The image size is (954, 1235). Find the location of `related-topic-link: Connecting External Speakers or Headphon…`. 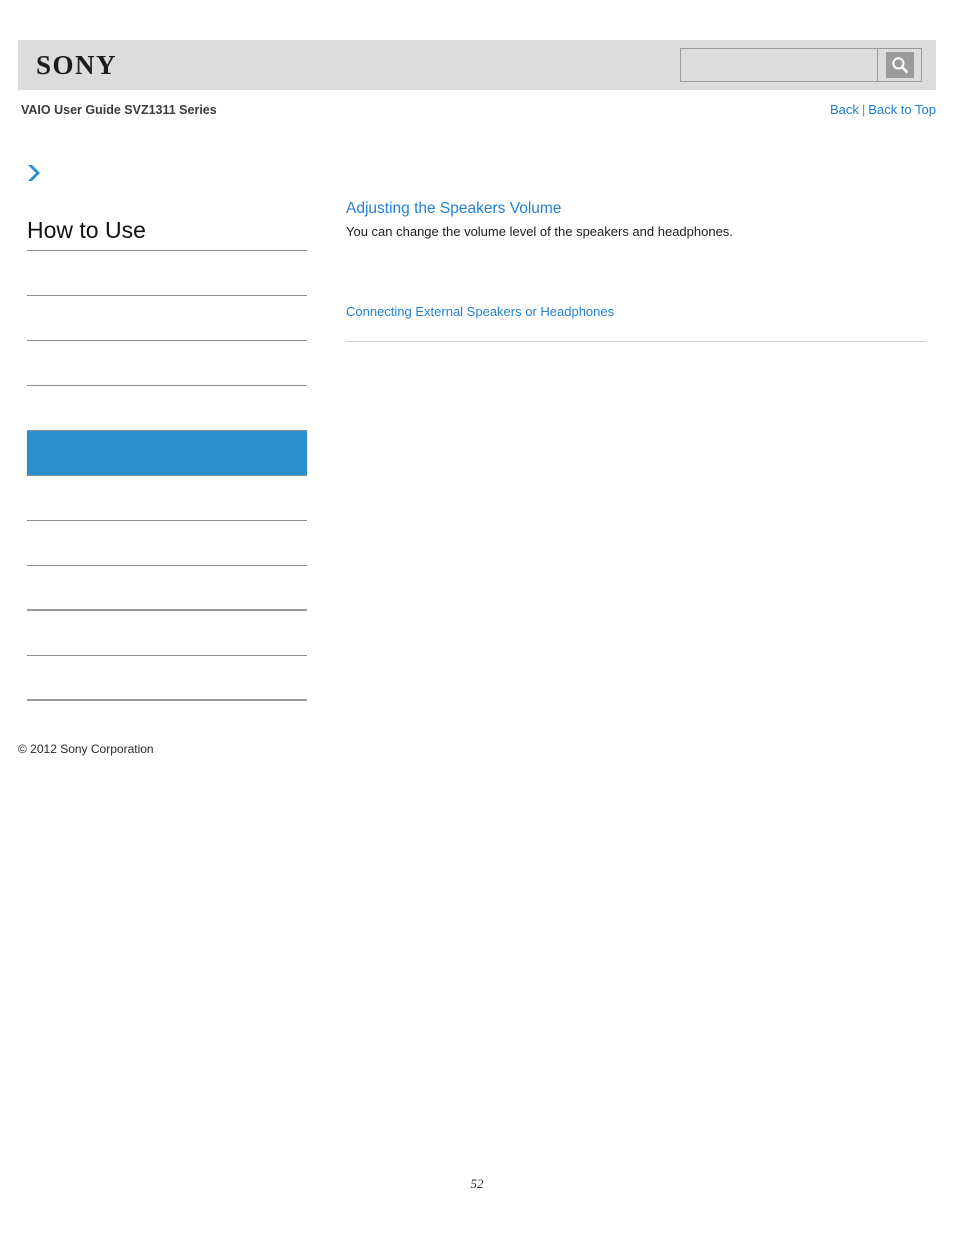

related-topic-link: Connecting External Speakers or Headphon… is located at coordinates (480, 312).